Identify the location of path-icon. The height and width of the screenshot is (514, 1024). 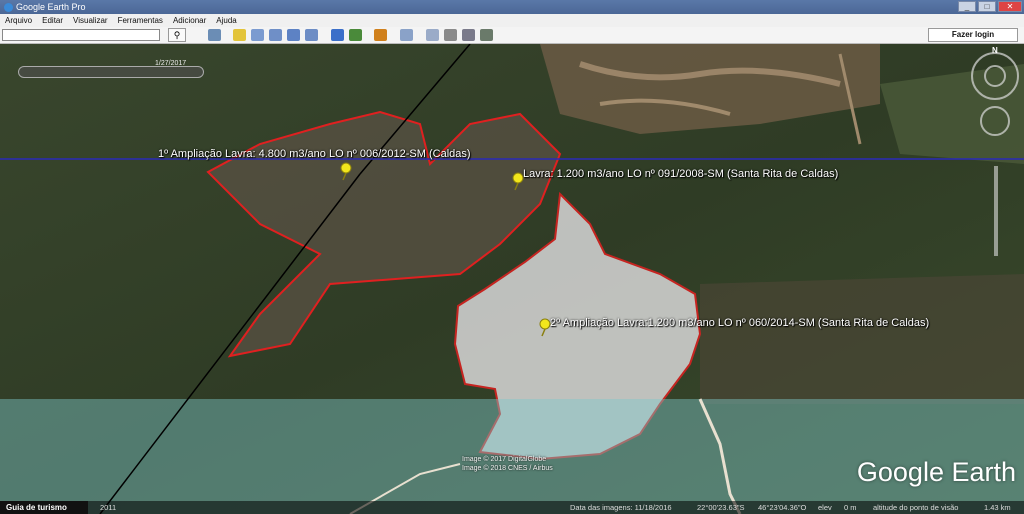
(275, 35).